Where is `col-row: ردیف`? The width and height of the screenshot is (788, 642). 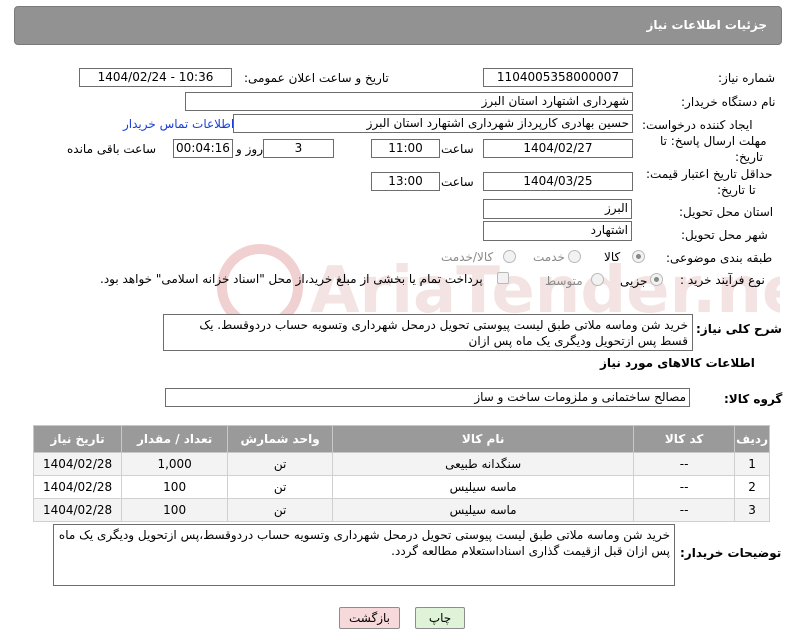
col-row: ردیف is located at coordinates (752, 439).